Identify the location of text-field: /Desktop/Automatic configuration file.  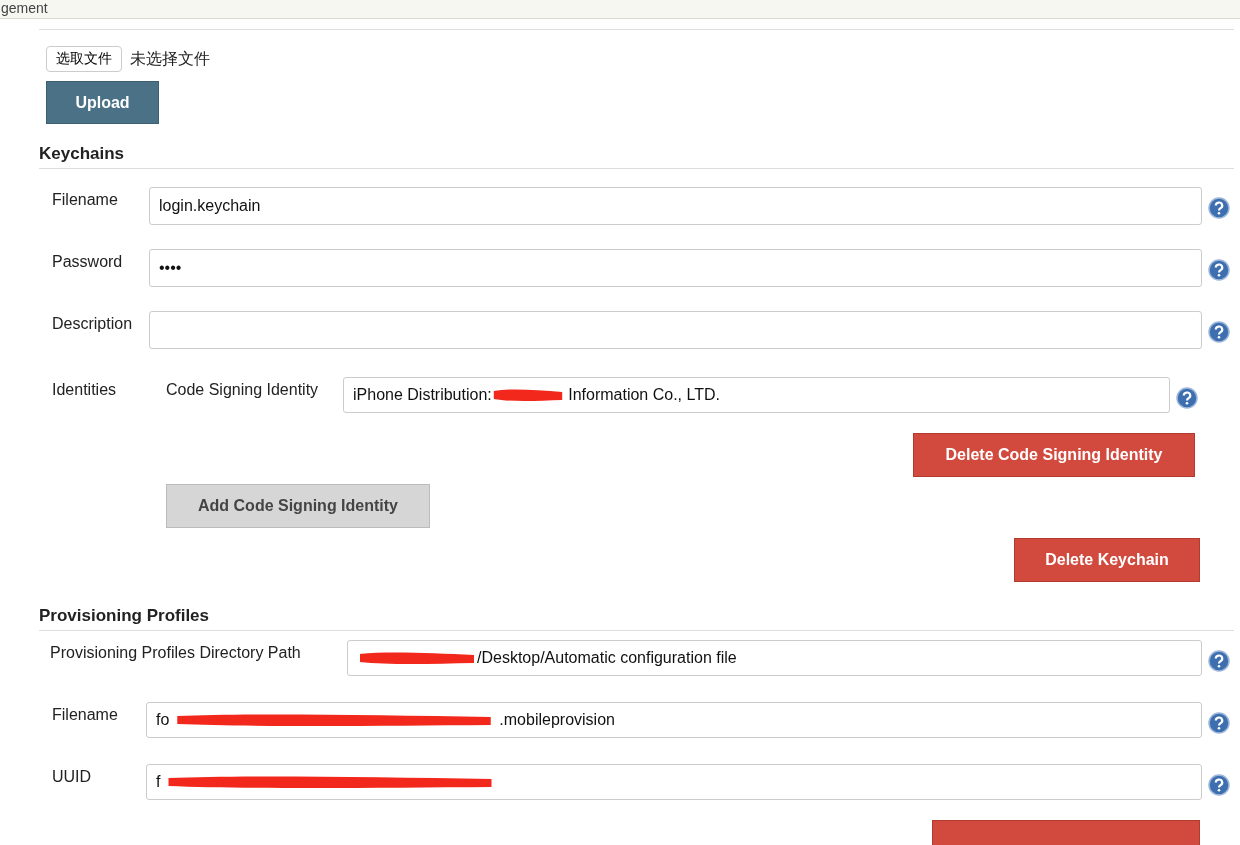
(774, 658).